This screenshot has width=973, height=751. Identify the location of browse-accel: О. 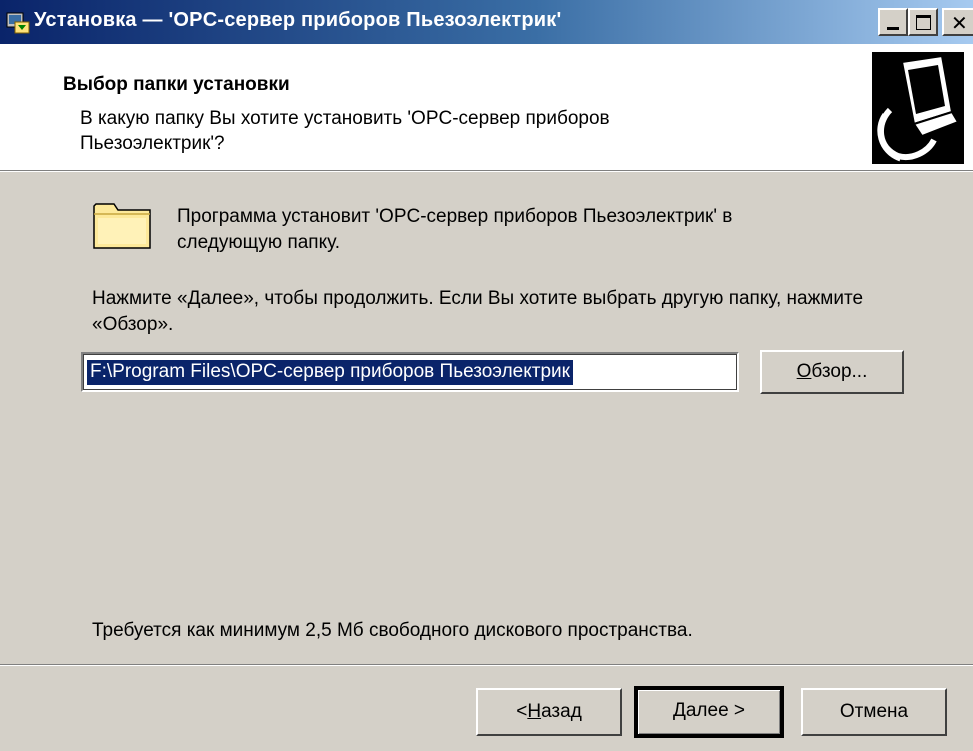
(804, 371).